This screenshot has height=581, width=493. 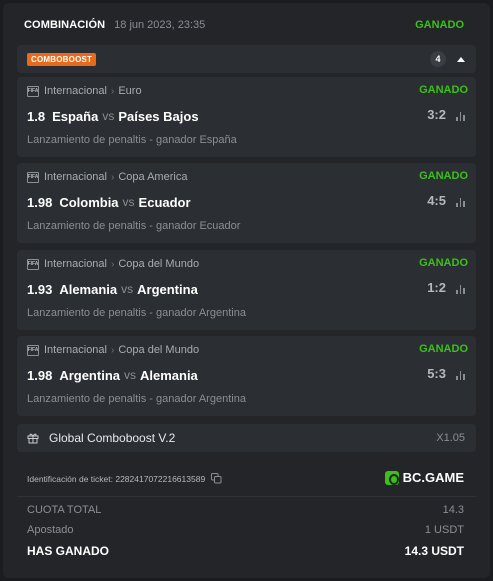 What do you see at coordinates (88, 289) in the screenshot?
I see `home-team: Alemania` at bounding box center [88, 289].